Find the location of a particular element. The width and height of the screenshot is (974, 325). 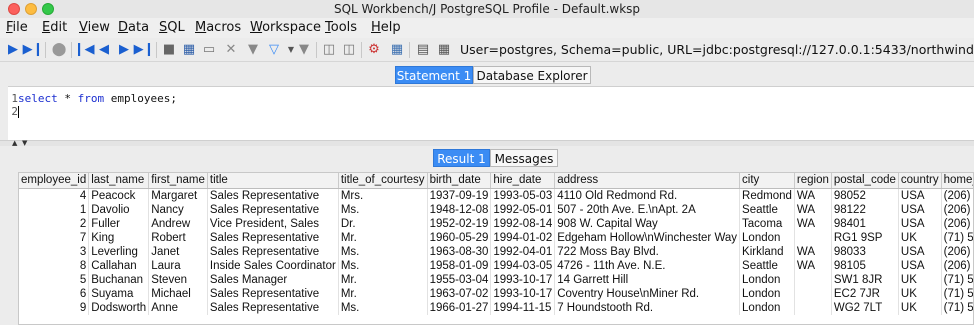

table-cell: 98401 is located at coordinates (865, 224).